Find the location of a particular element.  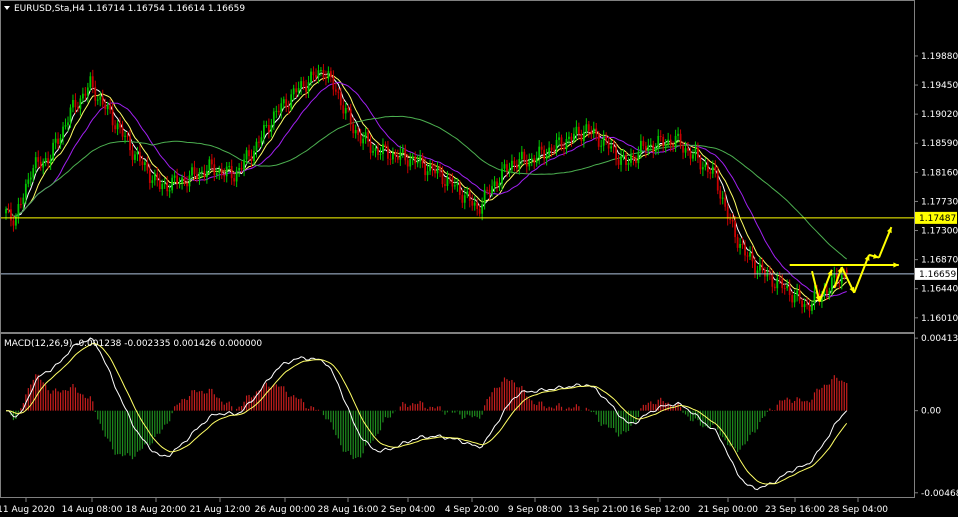

level-price-label: 1.17487 is located at coordinates (937, 219).